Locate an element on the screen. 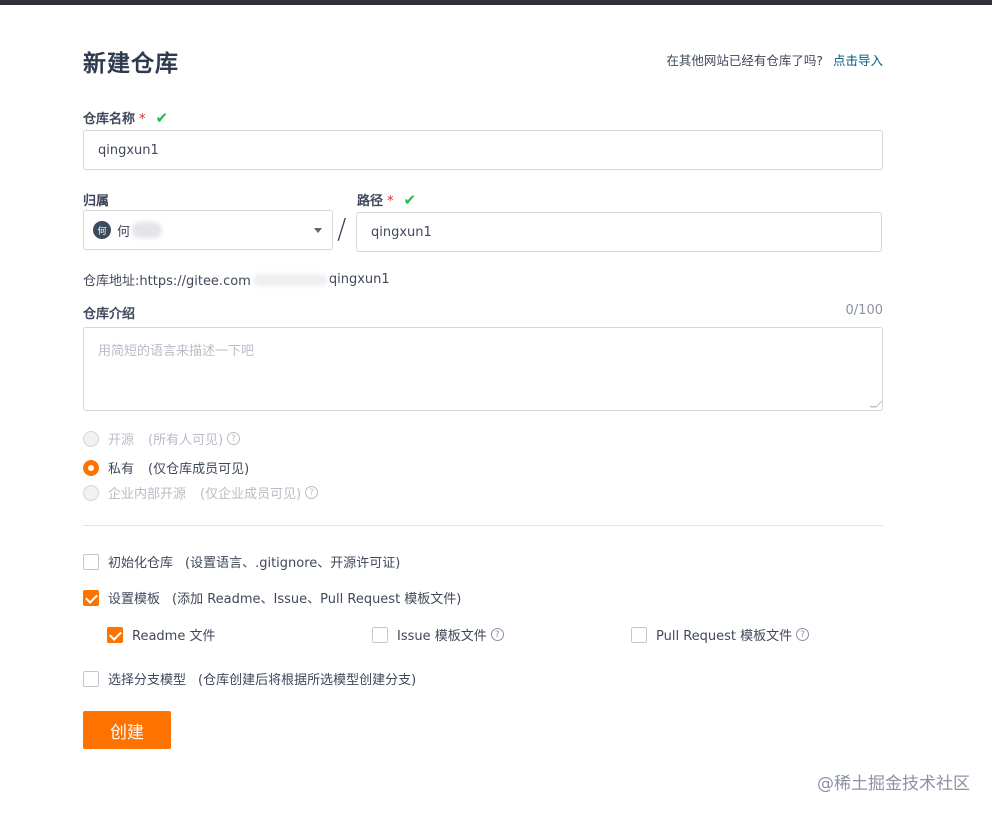 The image size is (992, 813). repo-address: 仓库地址:https://gitee.com qingxun1 is located at coordinates (236, 279).